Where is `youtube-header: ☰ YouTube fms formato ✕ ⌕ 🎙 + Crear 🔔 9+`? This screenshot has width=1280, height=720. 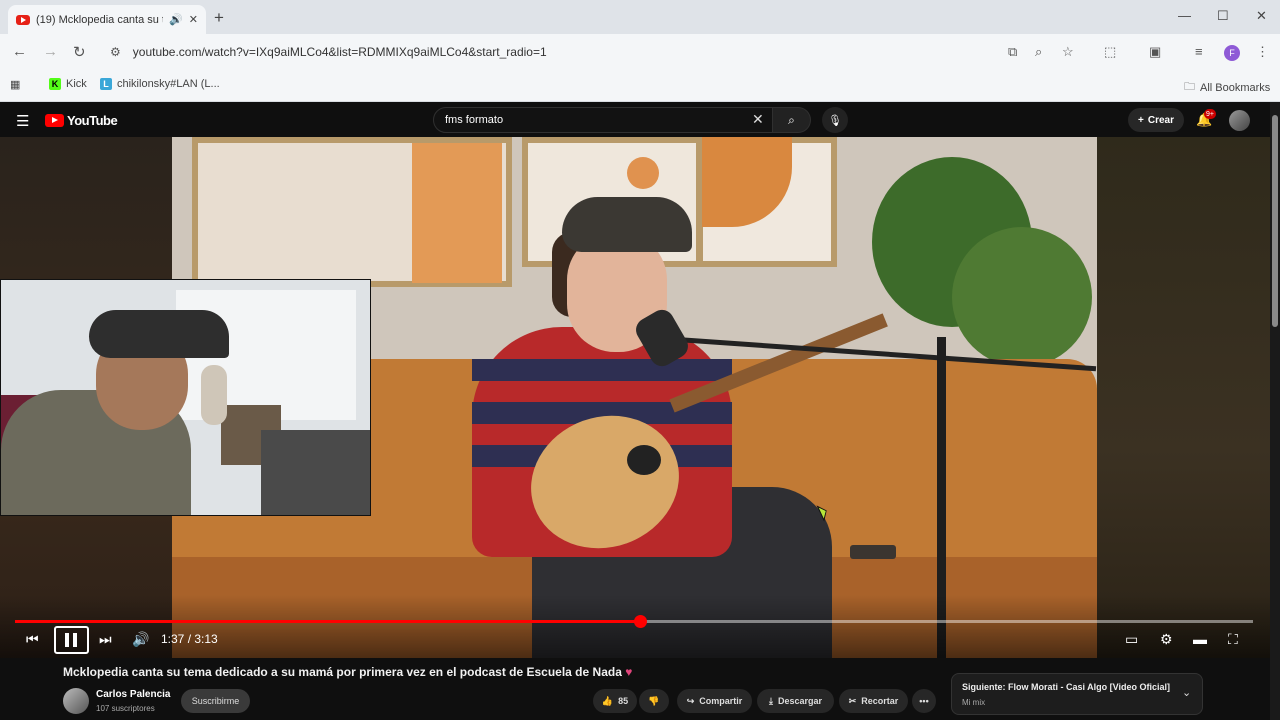
youtube-header: ☰ YouTube fms formato ✕ ⌕ 🎙 + Crear 🔔 9+ is located at coordinates (635, 119).